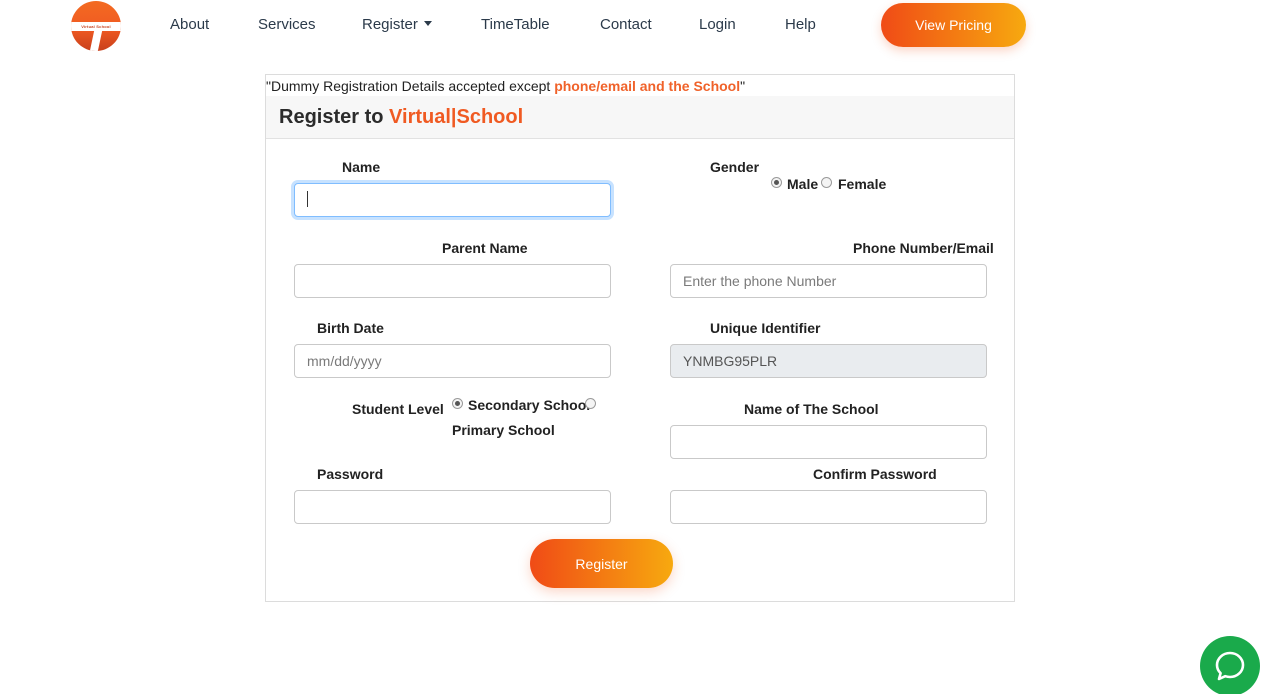 The image size is (1273, 694). Describe the element at coordinates (735, 167) in the screenshot. I see `gender-label: Gender` at that location.